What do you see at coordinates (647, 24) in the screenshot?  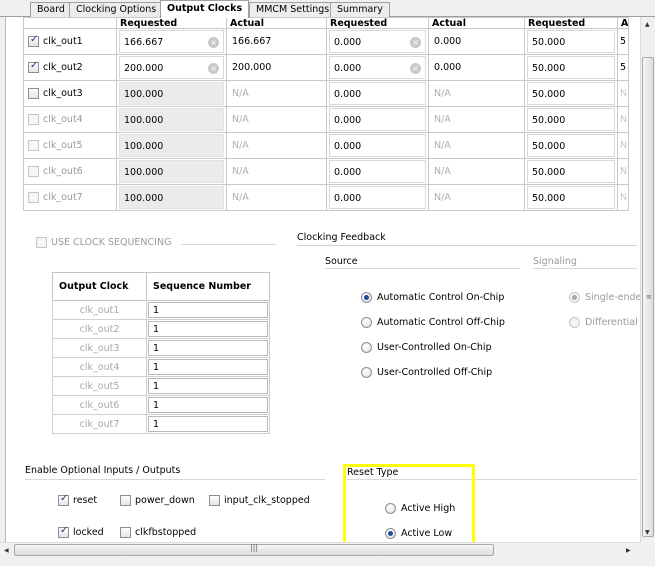 I see `arrow-up-icon: ▲` at bounding box center [647, 24].